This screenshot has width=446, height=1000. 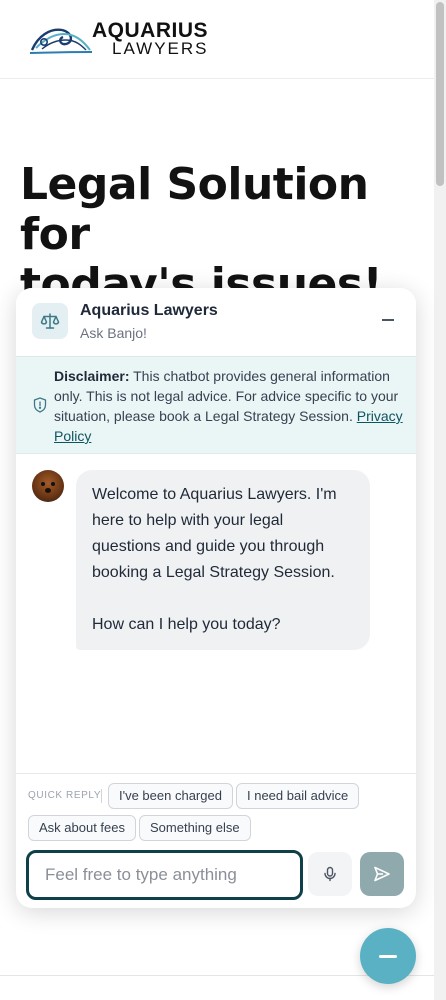 What do you see at coordinates (186, 624) in the screenshot?
I see `message-paragraph: How can I help you today?` at bounding box center [186, 624].